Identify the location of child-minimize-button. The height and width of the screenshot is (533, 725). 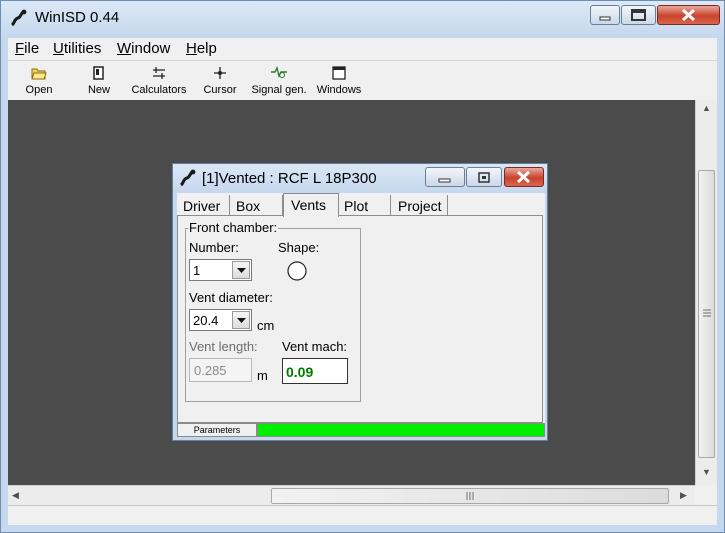
(445, 177).